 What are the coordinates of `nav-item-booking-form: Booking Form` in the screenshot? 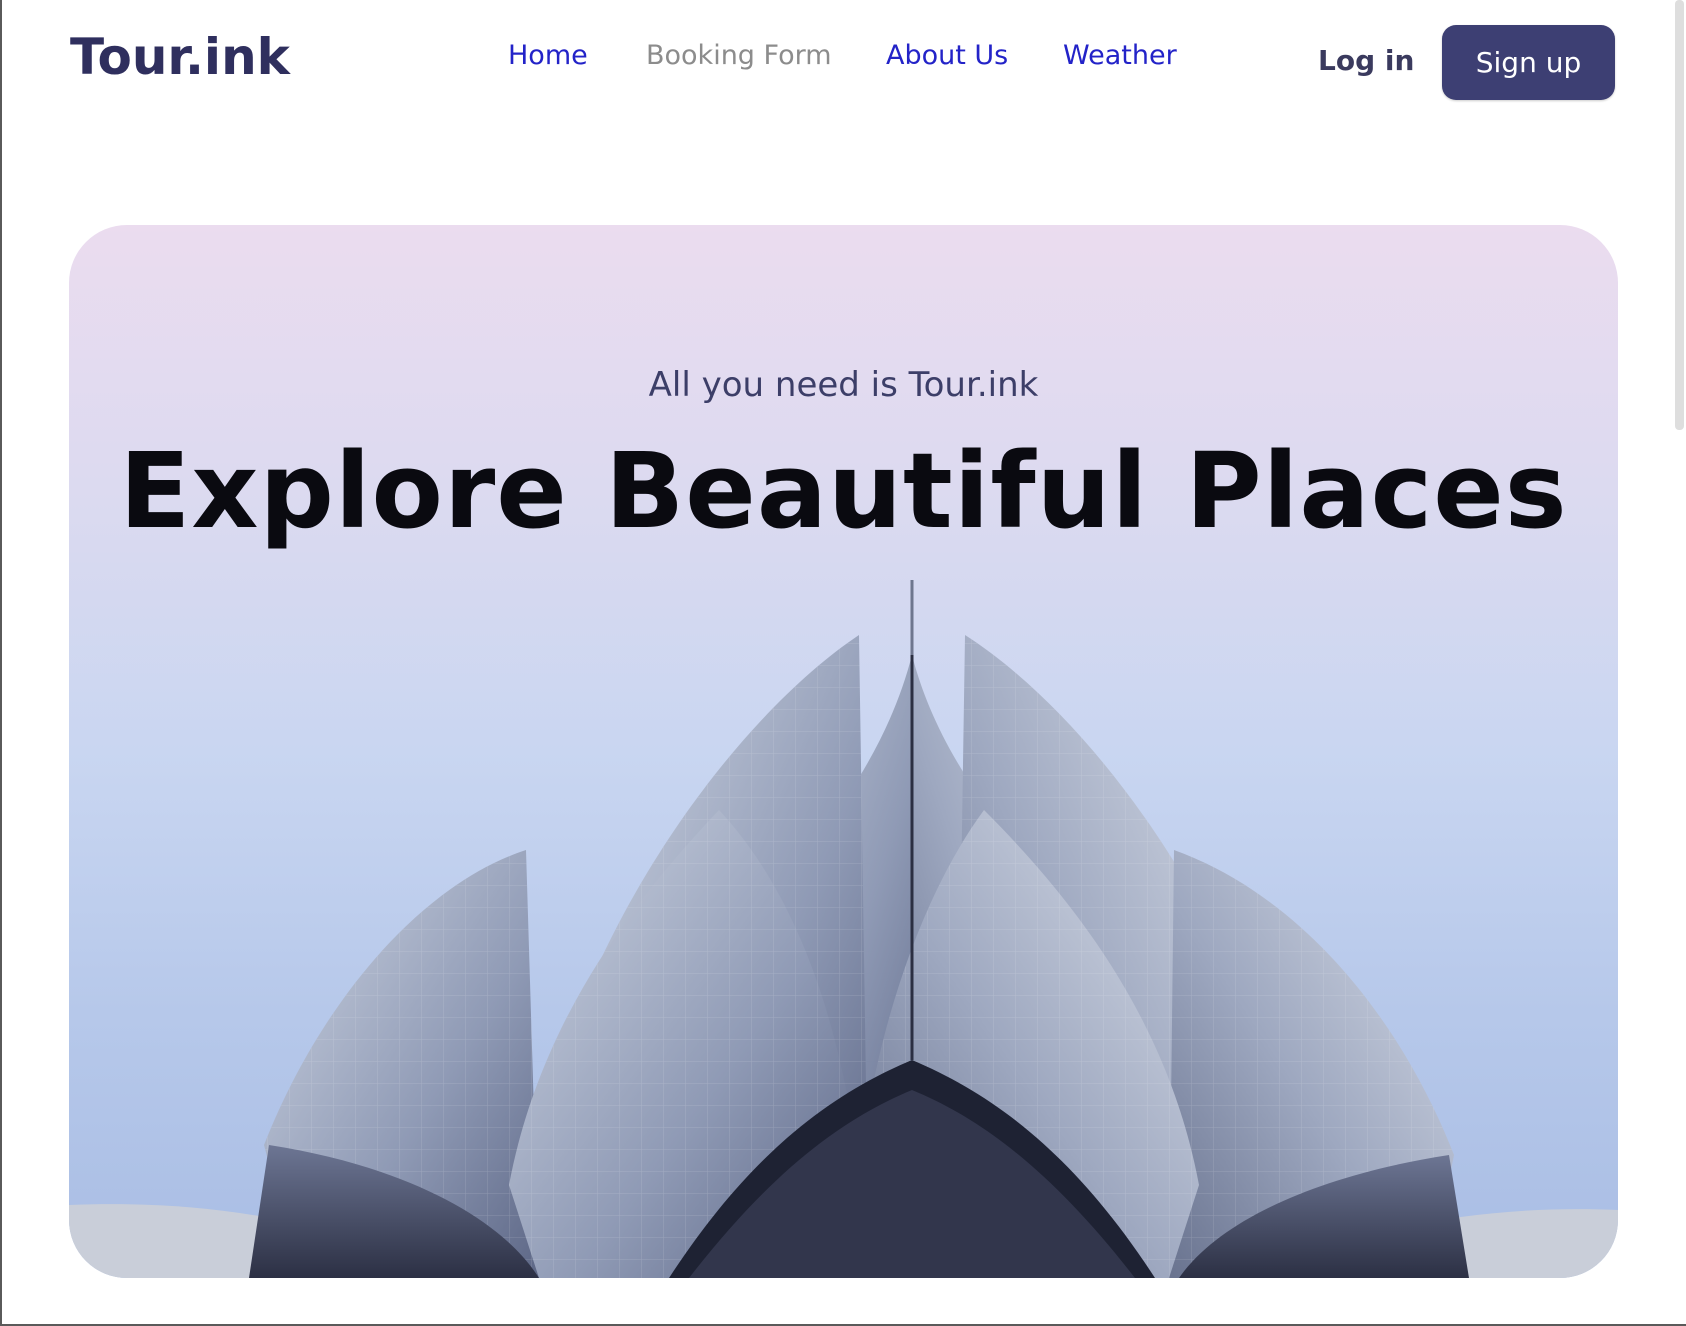 It's located at (739, 55).